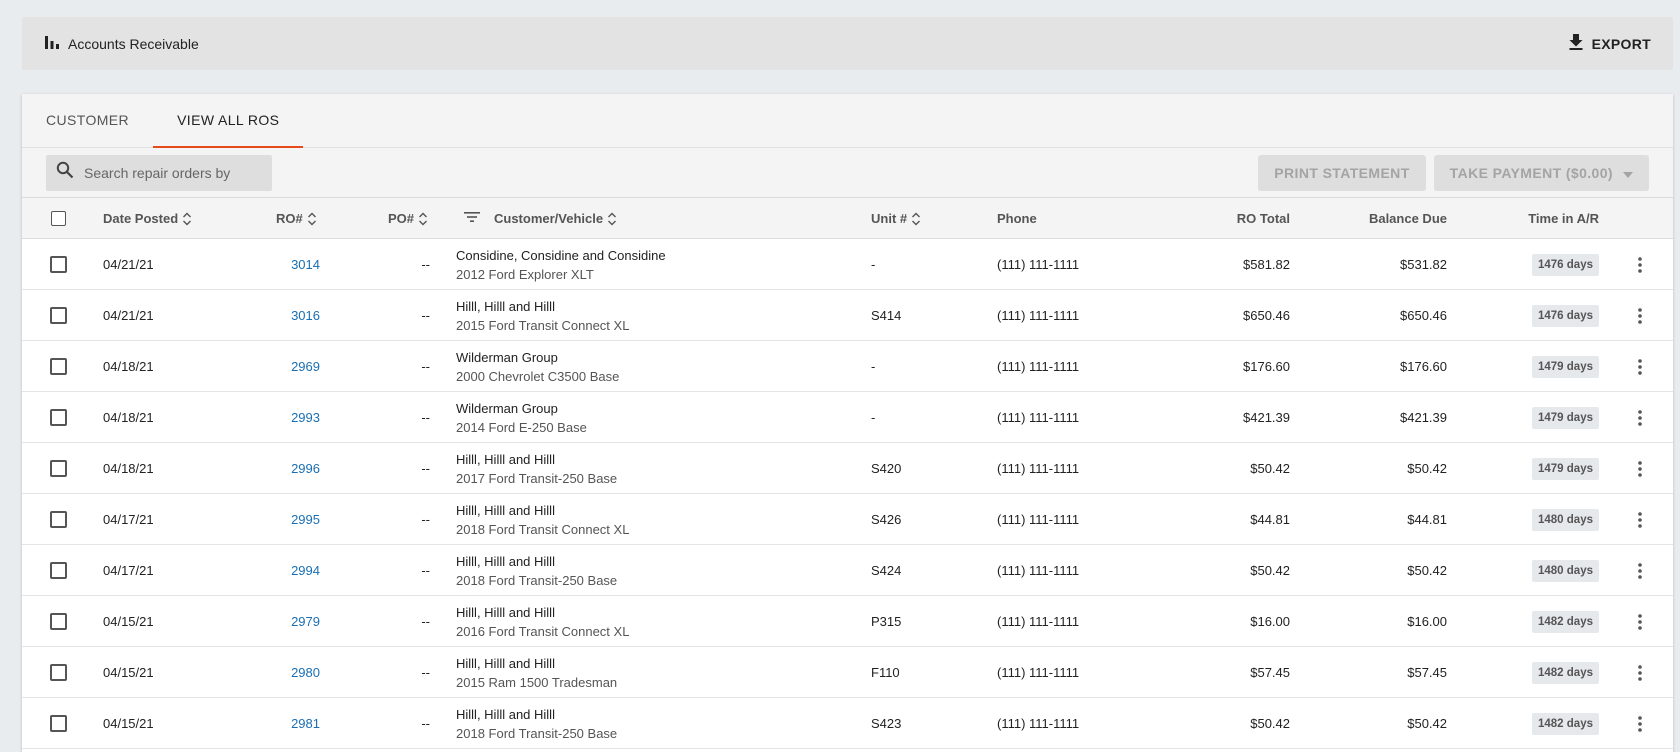 Image resolution: width=1680 pixels, height=752 pixels. What do you see at coordinates (286, 264) in the screenshot?
I see `ro-number-link: 3014` at bounding box center [286, 264].